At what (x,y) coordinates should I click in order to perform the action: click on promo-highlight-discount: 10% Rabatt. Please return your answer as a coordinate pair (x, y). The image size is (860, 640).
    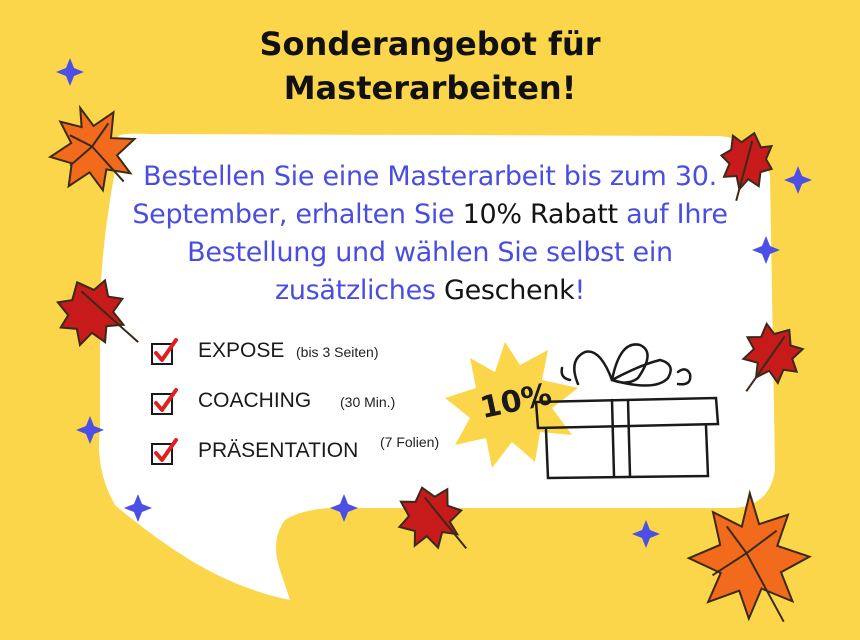
    Looking at the image, I should click on (540, 214).